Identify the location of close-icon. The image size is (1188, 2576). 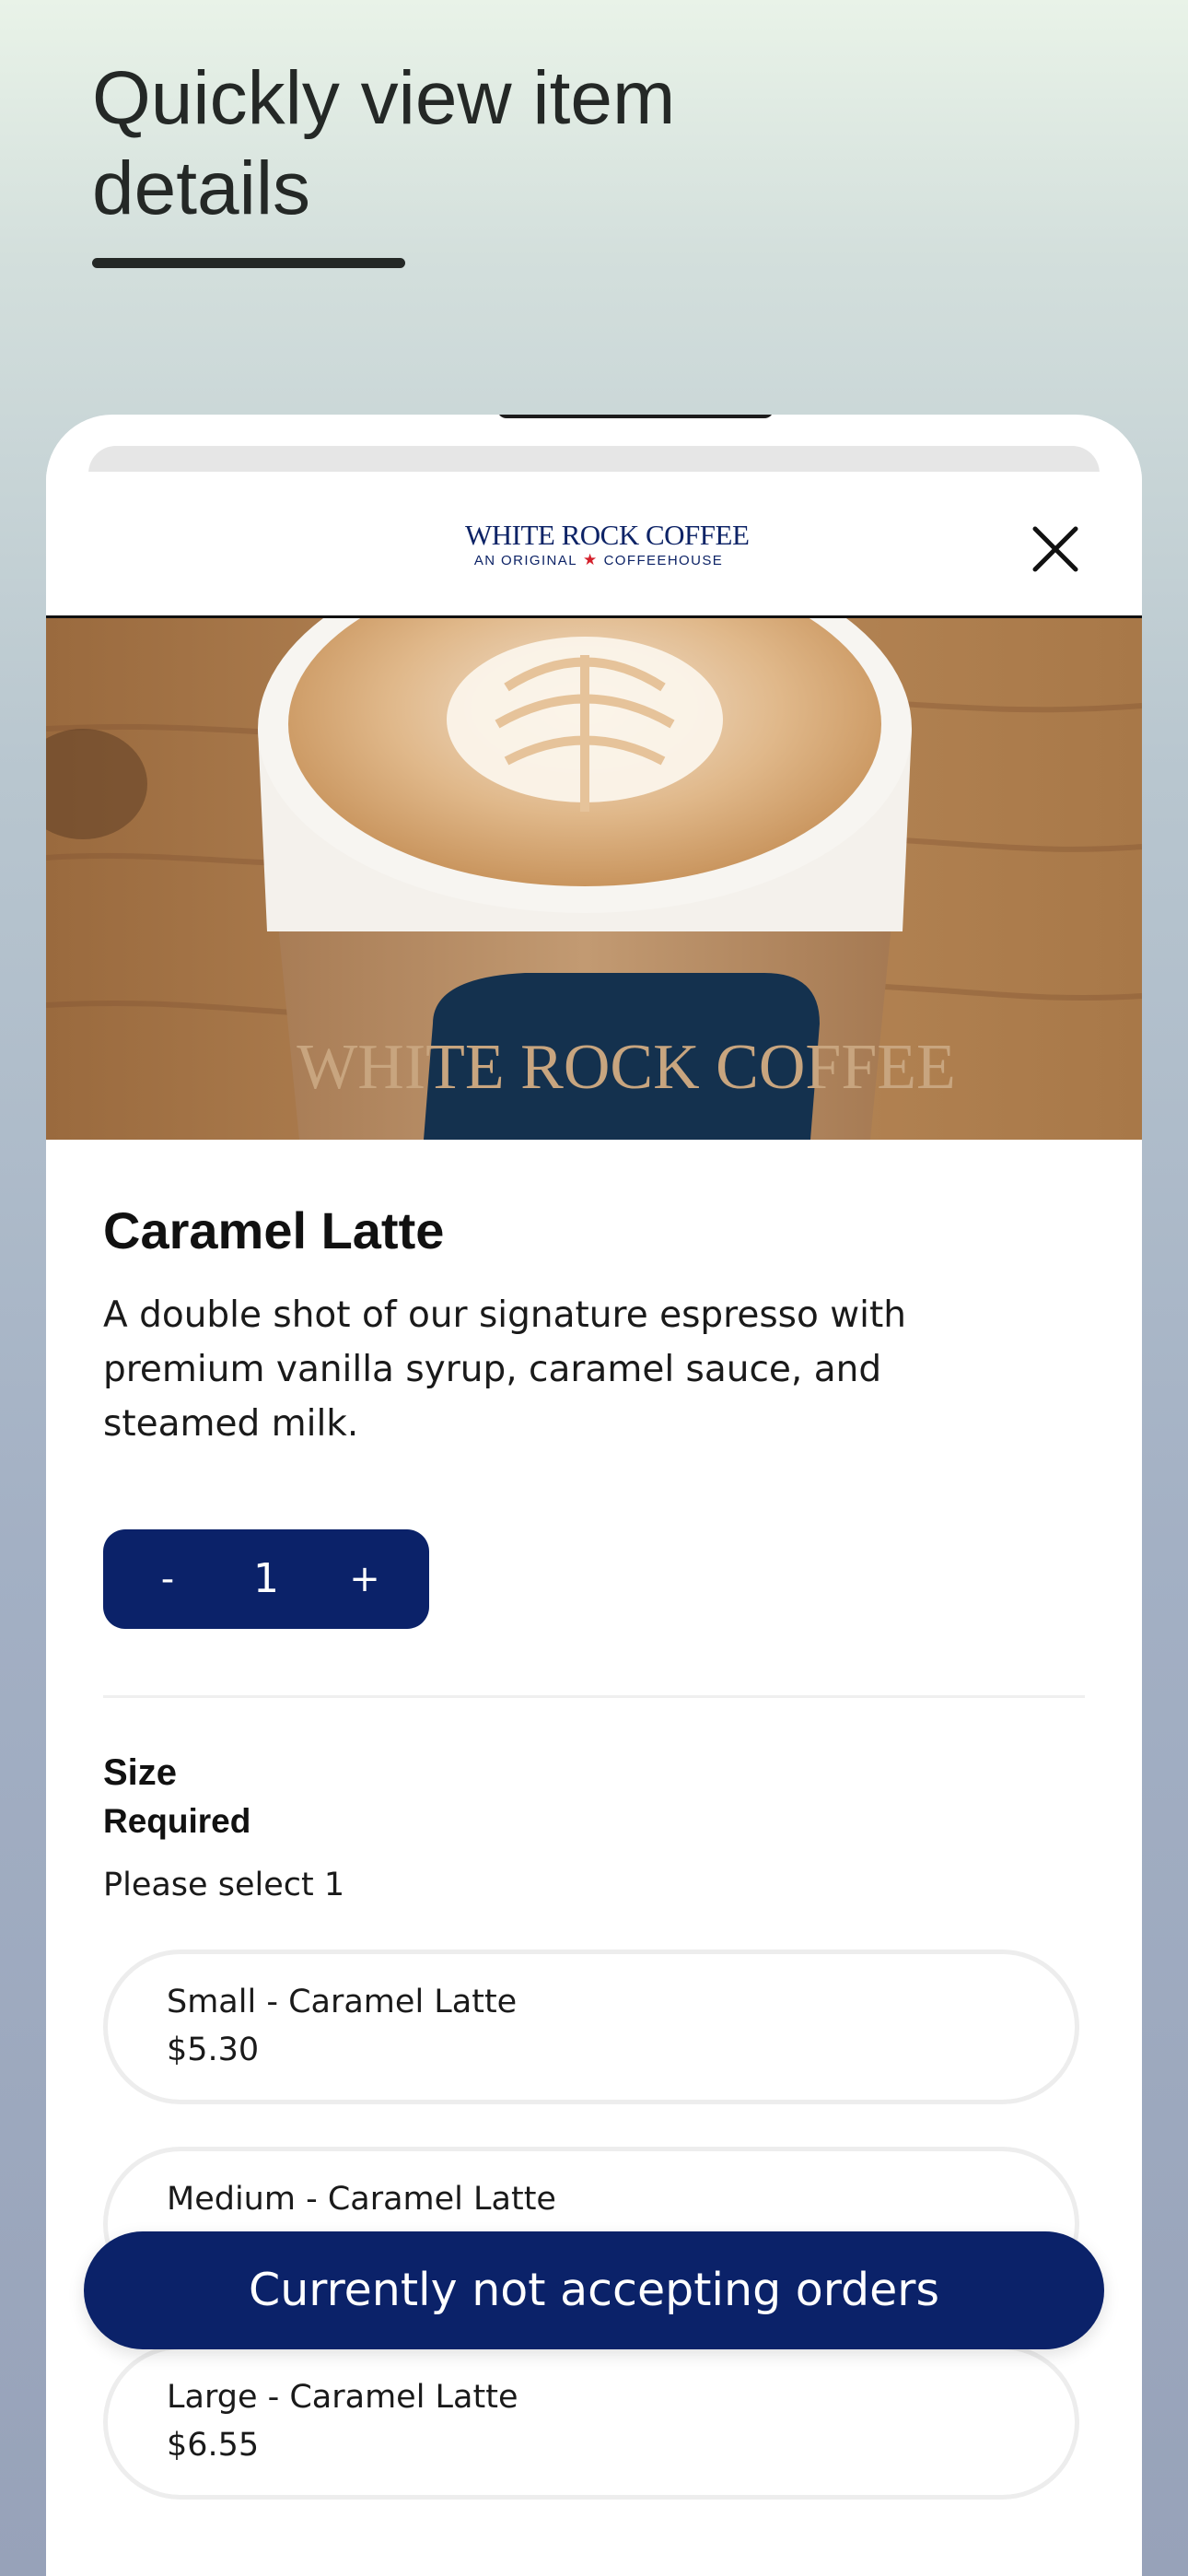
(1055, 549).